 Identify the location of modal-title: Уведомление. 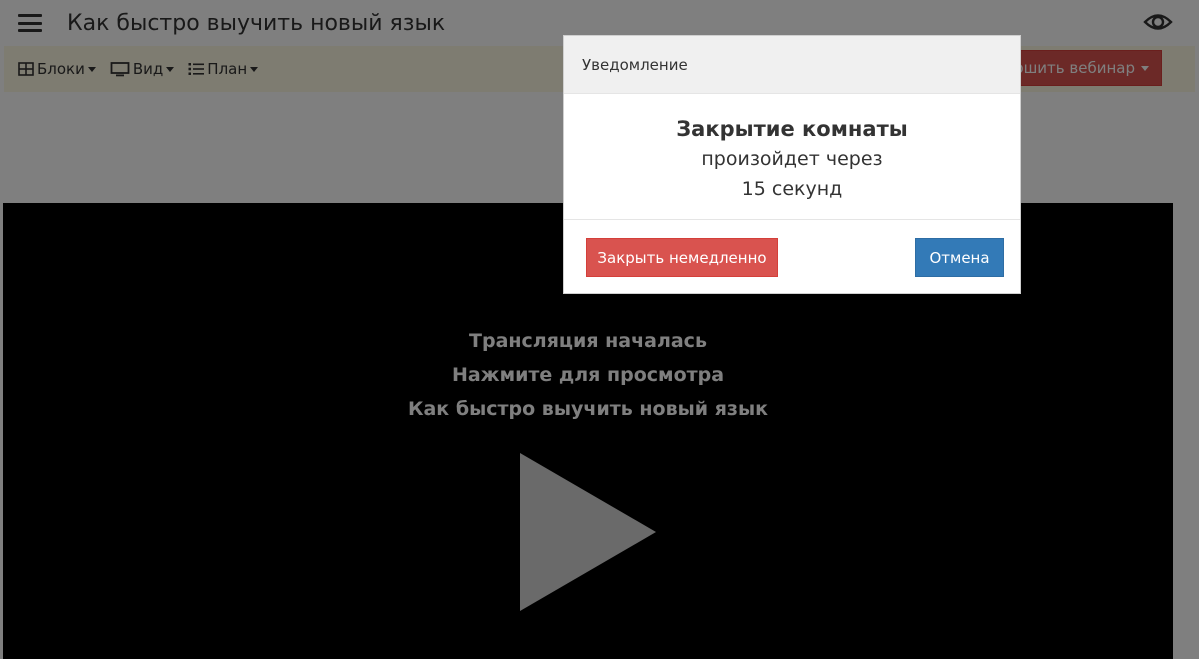
(635, 64).